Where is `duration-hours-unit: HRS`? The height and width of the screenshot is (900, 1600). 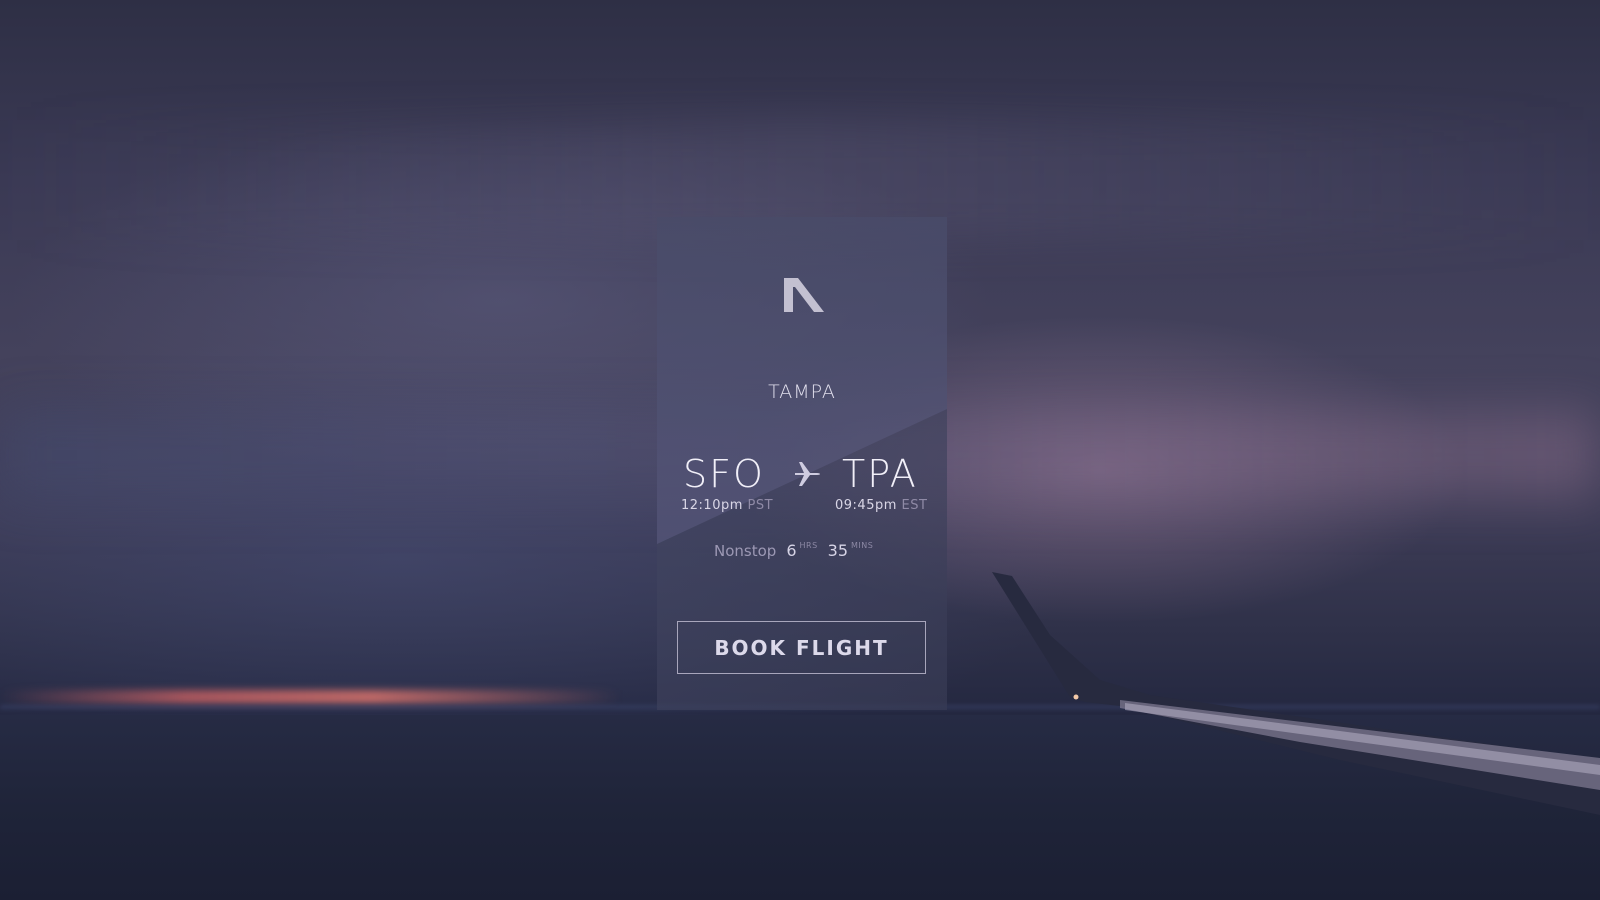
duration-hours-unit: HRS is located at coordinates (808, 545).